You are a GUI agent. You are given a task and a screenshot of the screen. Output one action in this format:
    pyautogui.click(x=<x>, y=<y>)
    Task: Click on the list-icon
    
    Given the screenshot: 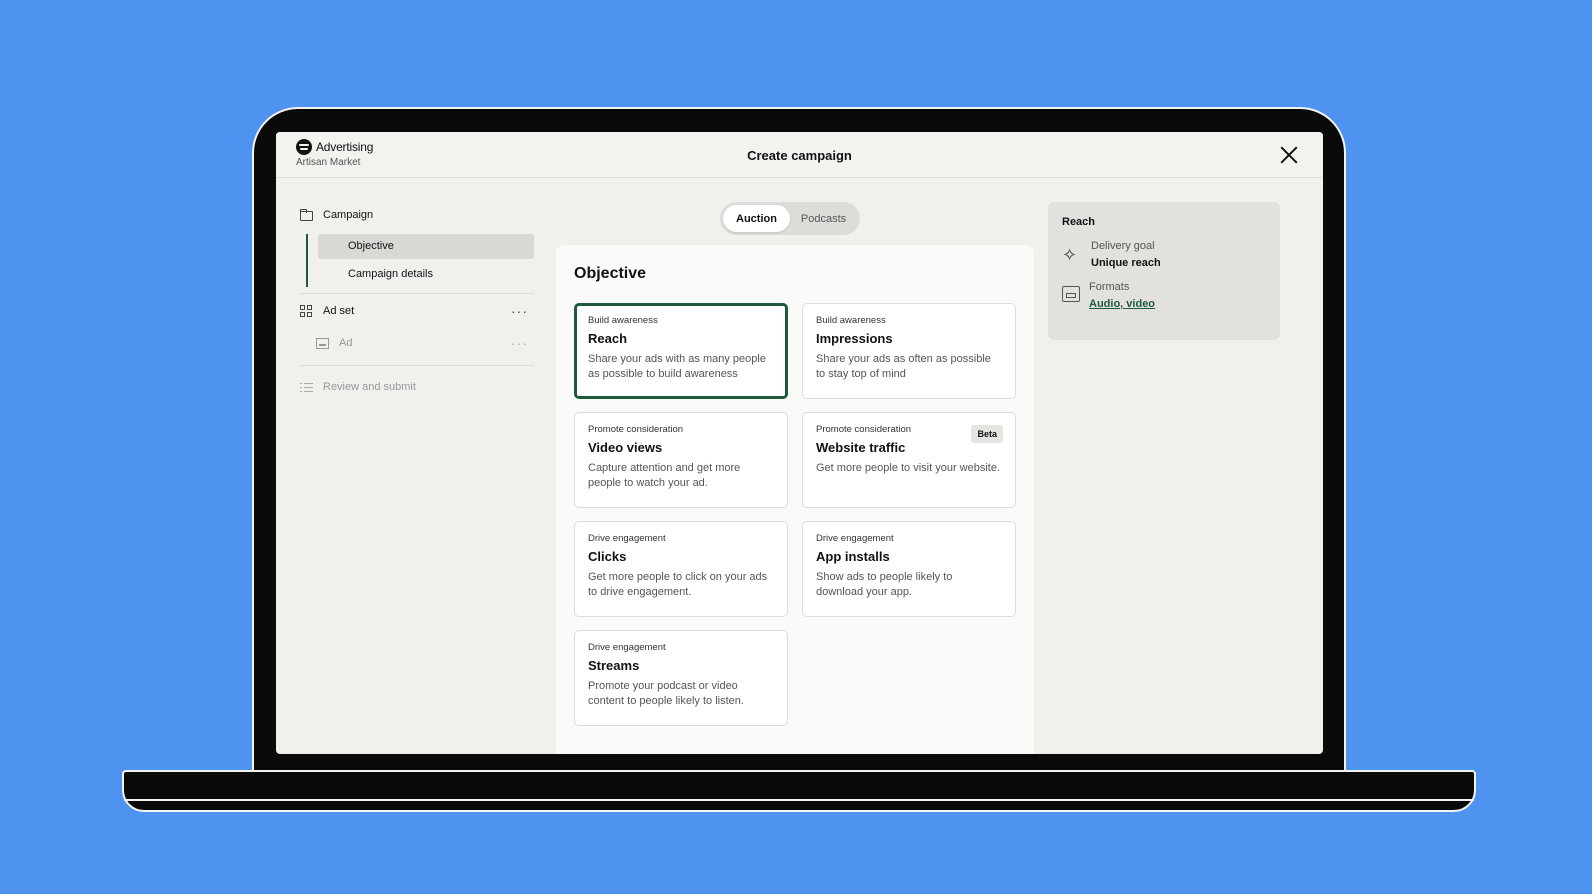 What is the action you would take?
    pyautogui.click(x=306, y=387)
    